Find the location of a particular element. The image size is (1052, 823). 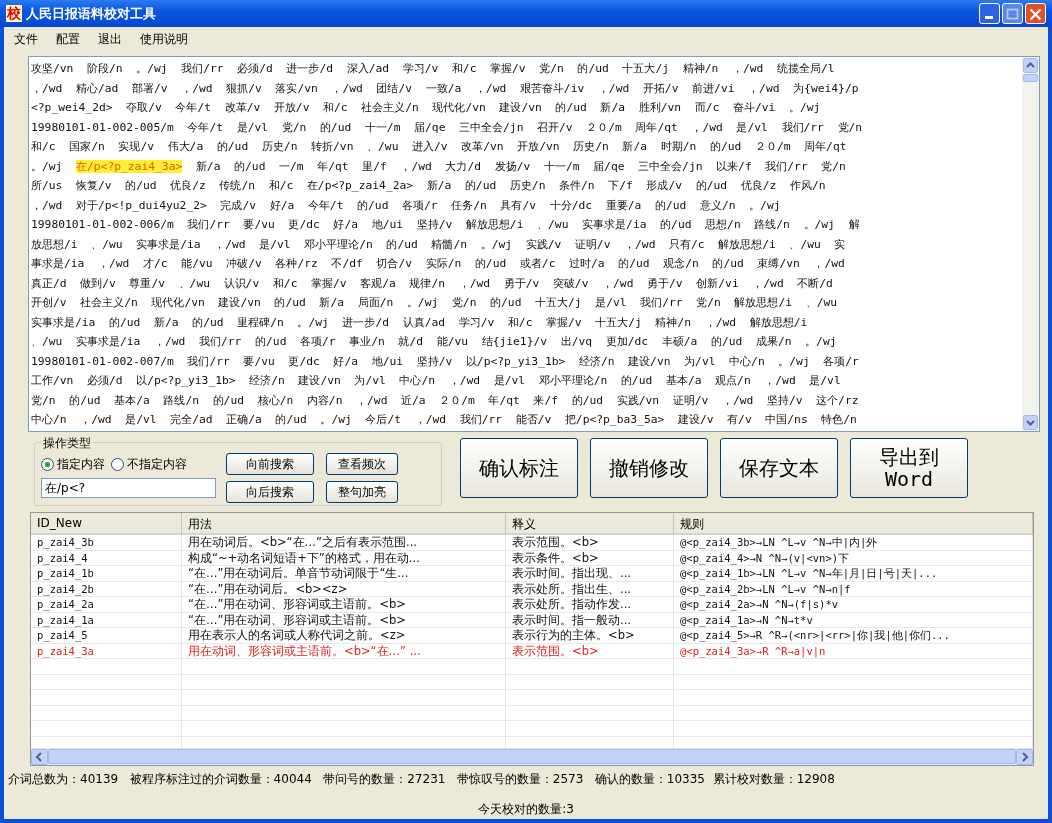

table-row: p_zai4_1a “在…”用在动词、形容词或主语前。<b> 表示时间。指一般动... @<p_zai4_1a>→N ^N→t*v is located at coordinates (532, 620).